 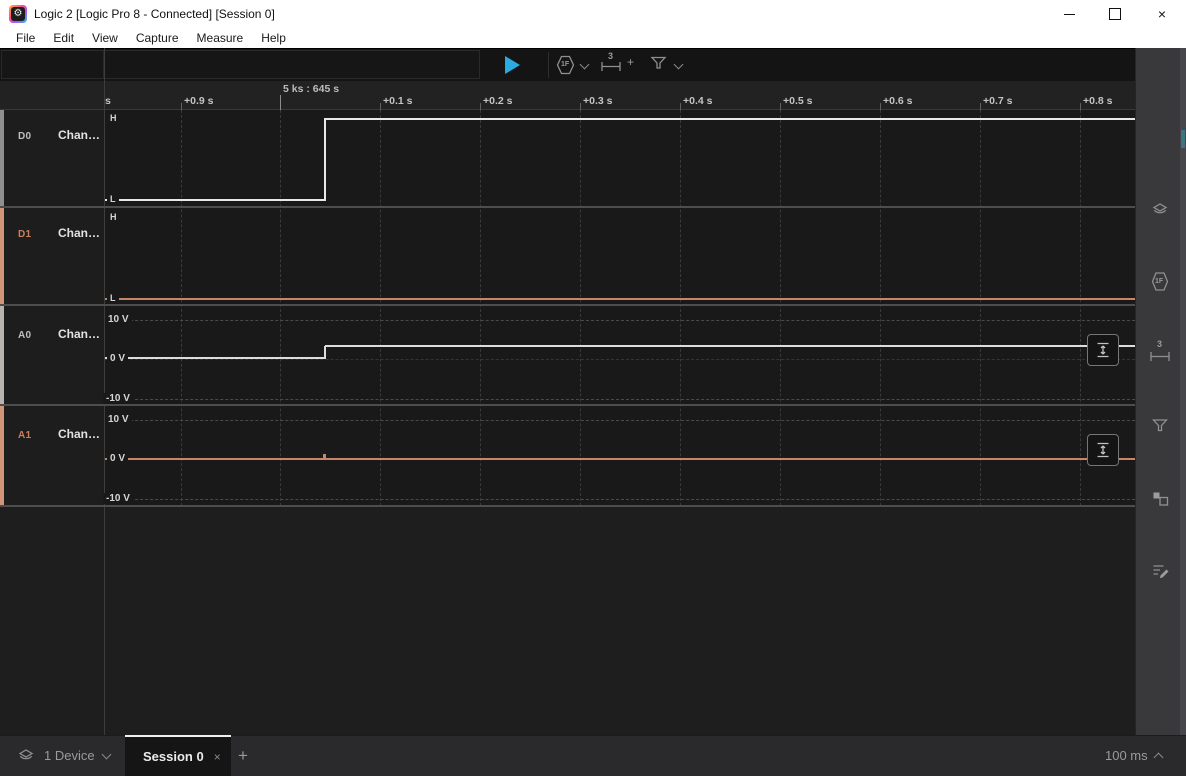 What do you see at coordinates (118, 319) in the screenshot?
I see `scale-label: 10 V` at bounding box center [118, 319].